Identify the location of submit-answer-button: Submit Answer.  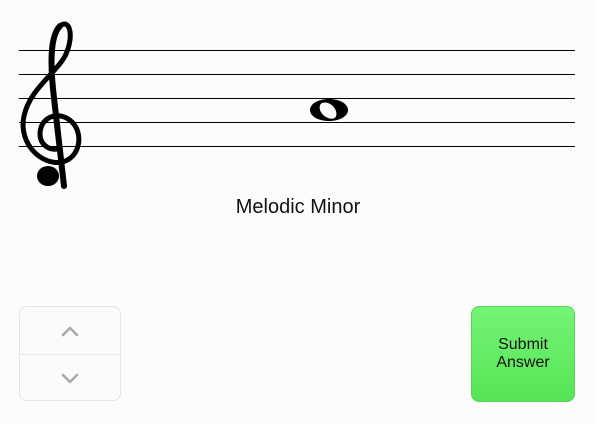
(523, 354).